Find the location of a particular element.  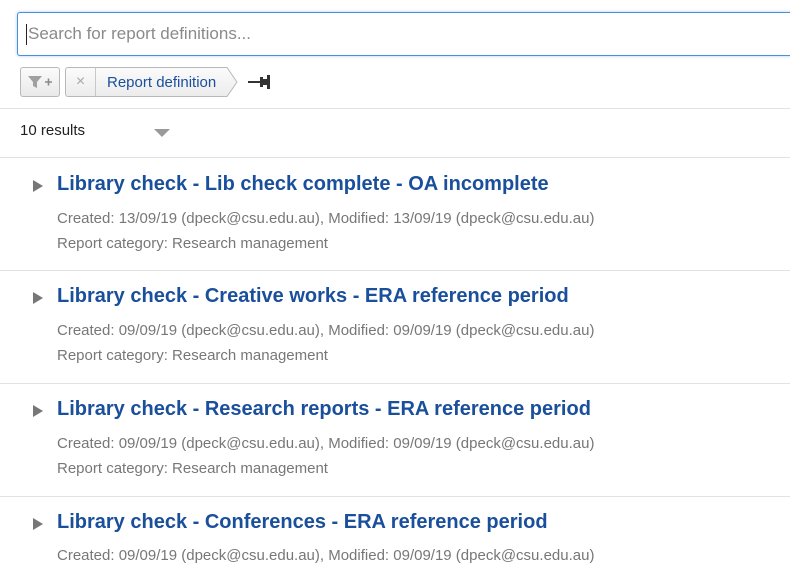

filter-chip-report-definition: × Report definition is located at coordinates (151, 82).